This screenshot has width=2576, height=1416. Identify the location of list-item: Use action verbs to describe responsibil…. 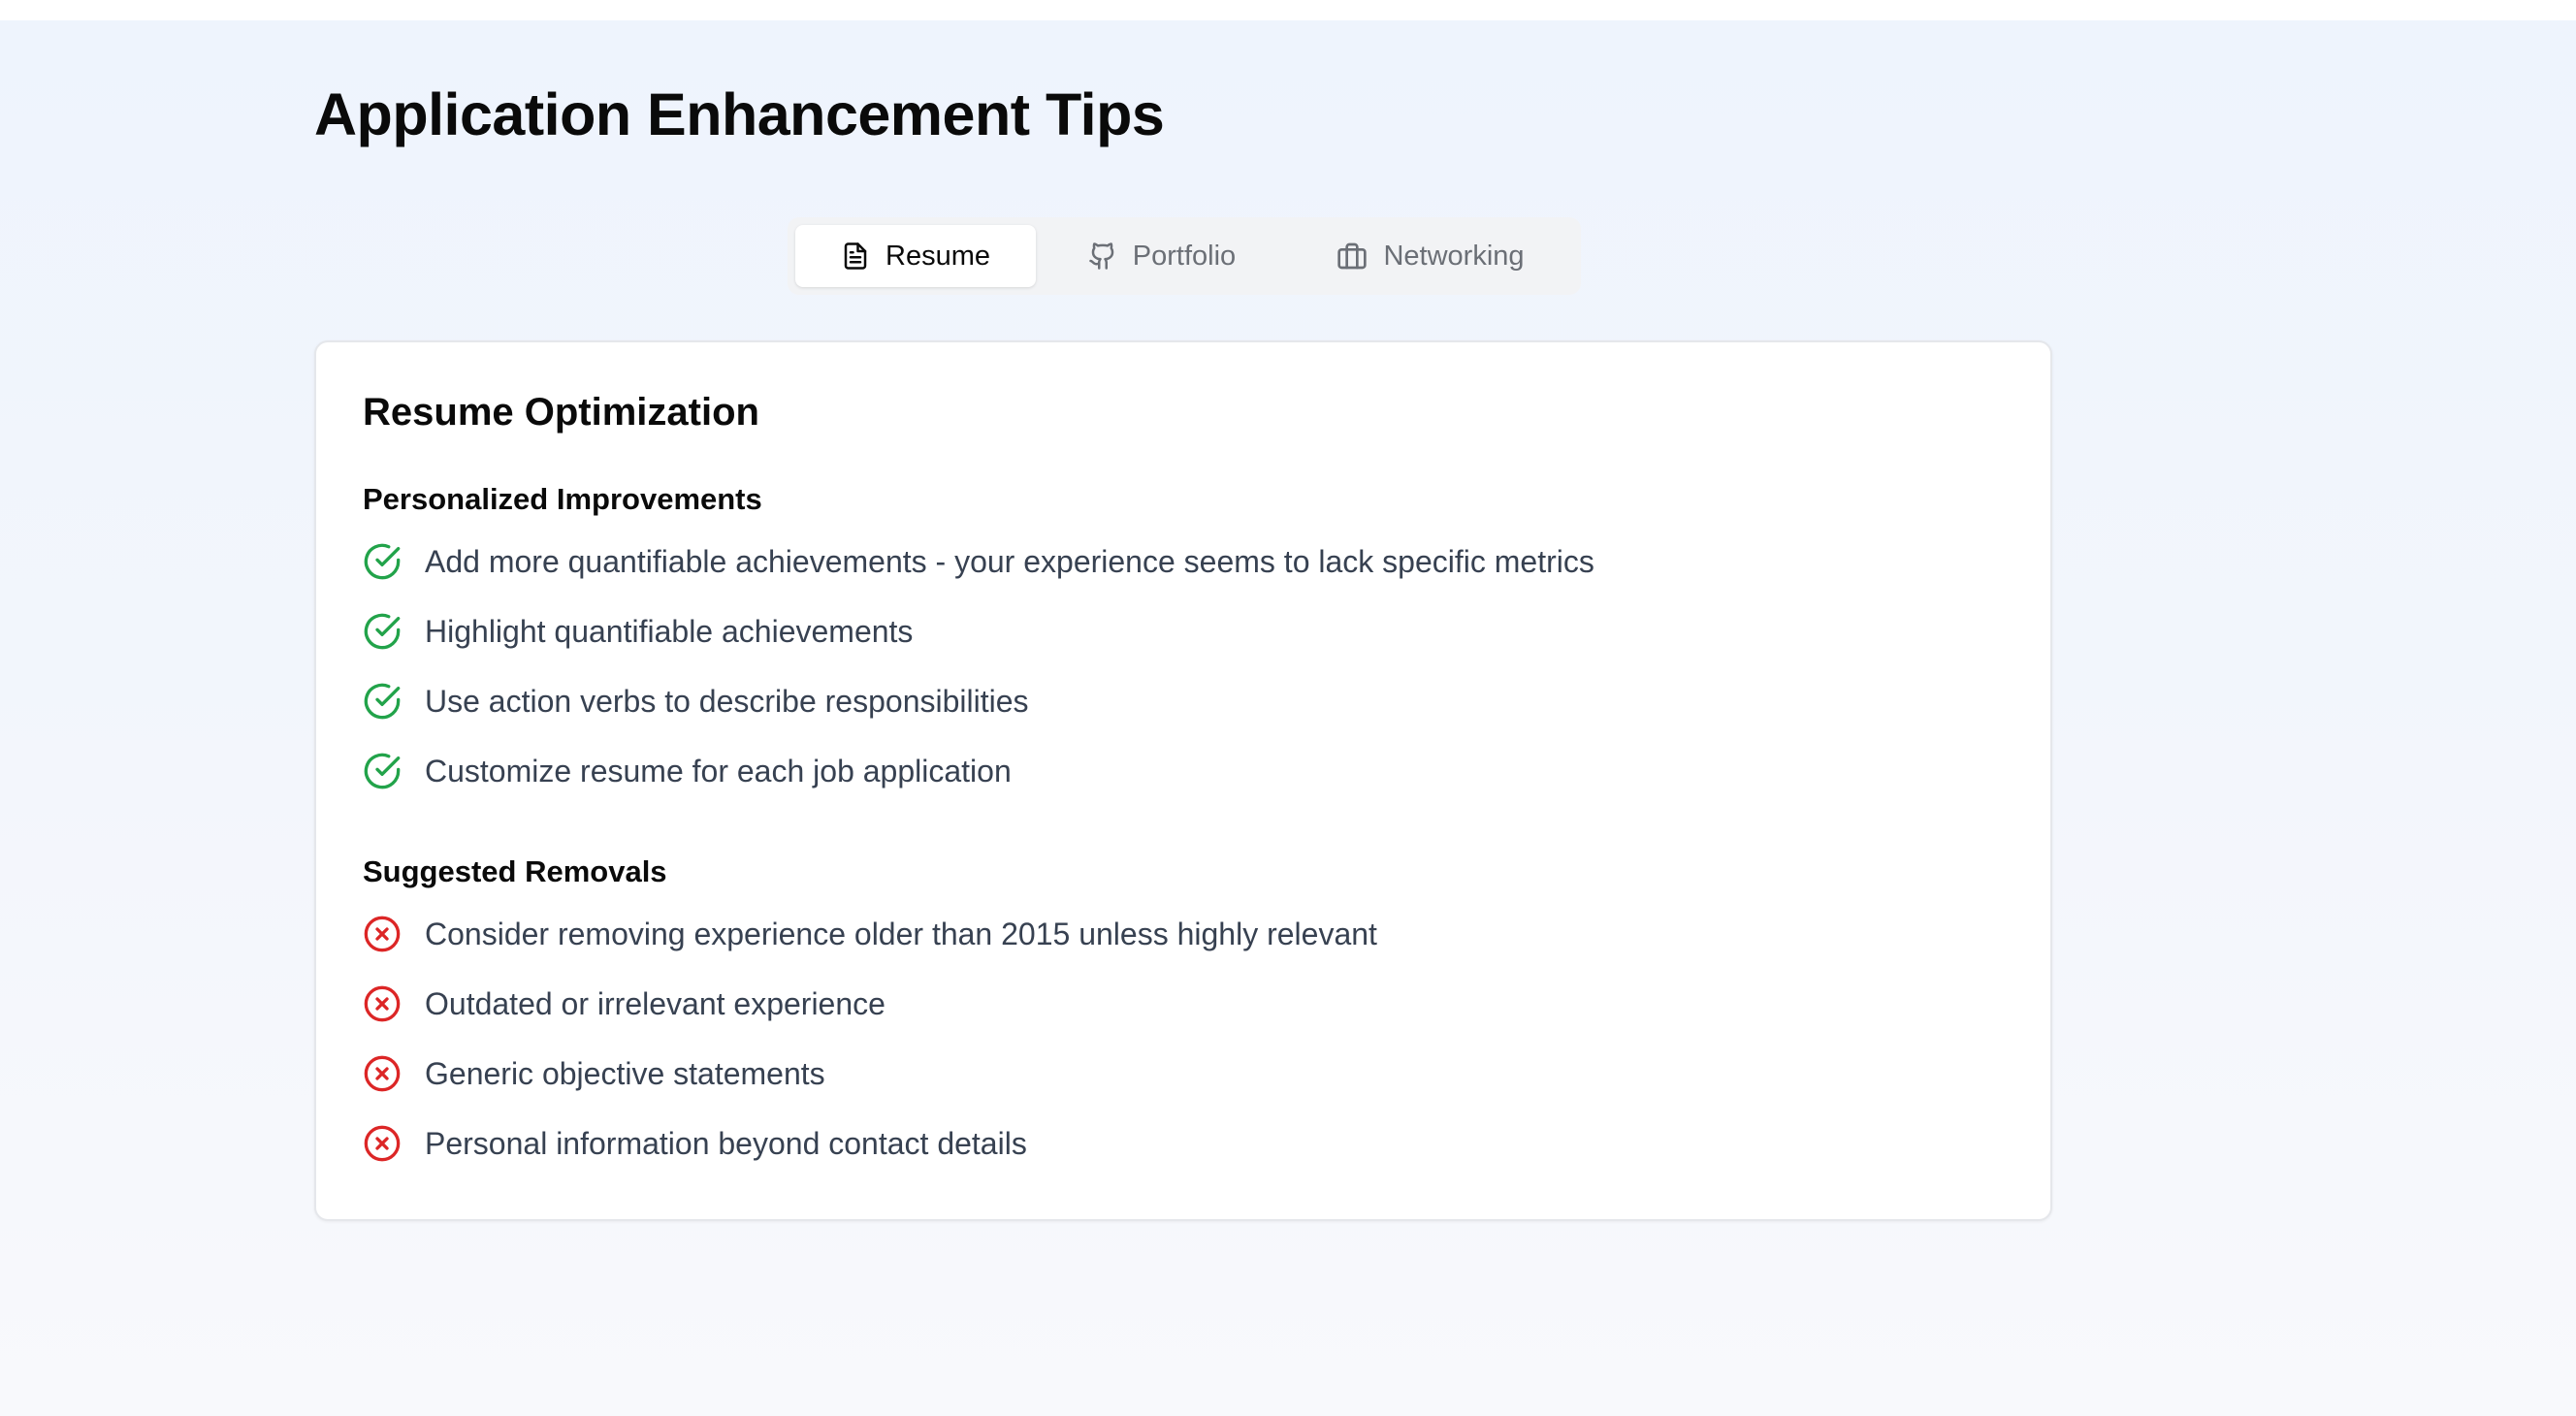
(978, 701).